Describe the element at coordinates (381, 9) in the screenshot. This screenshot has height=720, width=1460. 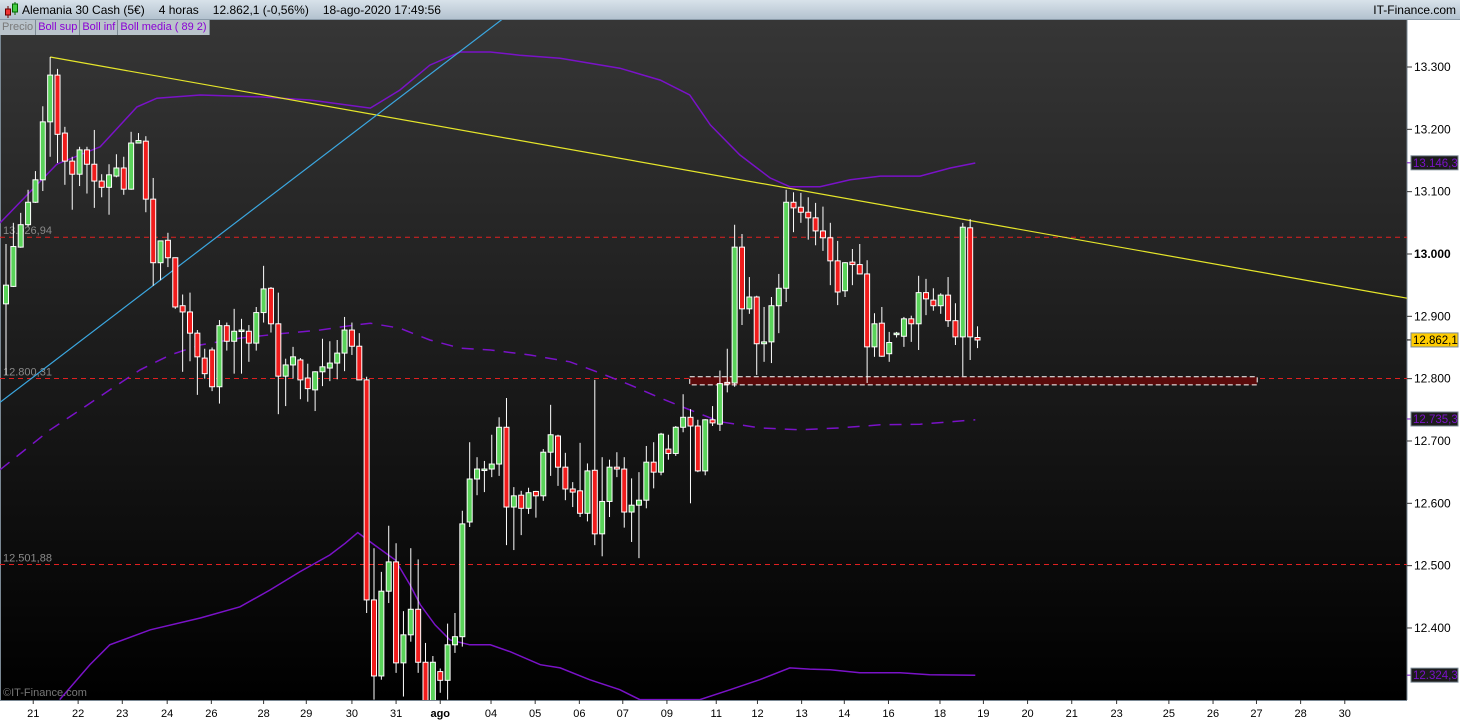
I see `timestamp: 18-ago-2020 17:49:56` at that location.